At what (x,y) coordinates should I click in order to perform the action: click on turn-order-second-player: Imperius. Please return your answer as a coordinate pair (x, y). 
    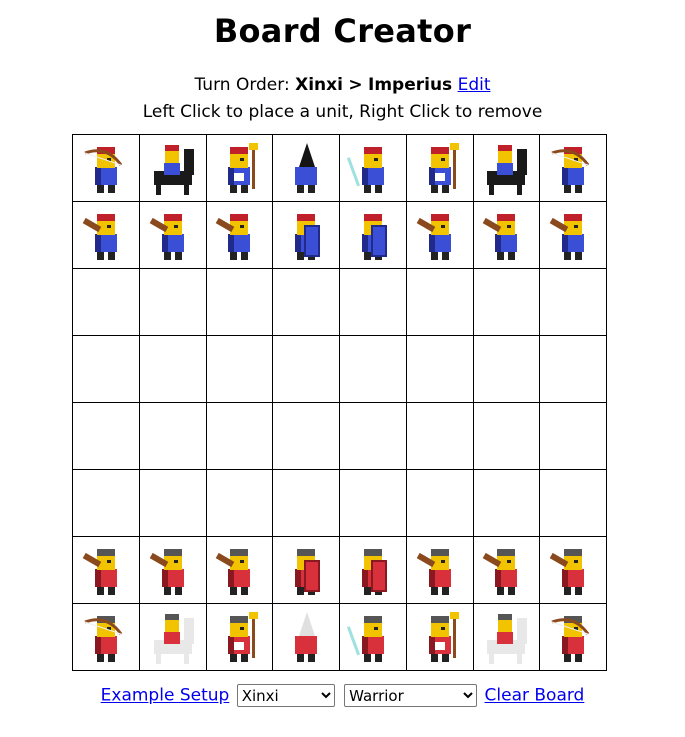
    Looking at the image, I should click on (410, 85).